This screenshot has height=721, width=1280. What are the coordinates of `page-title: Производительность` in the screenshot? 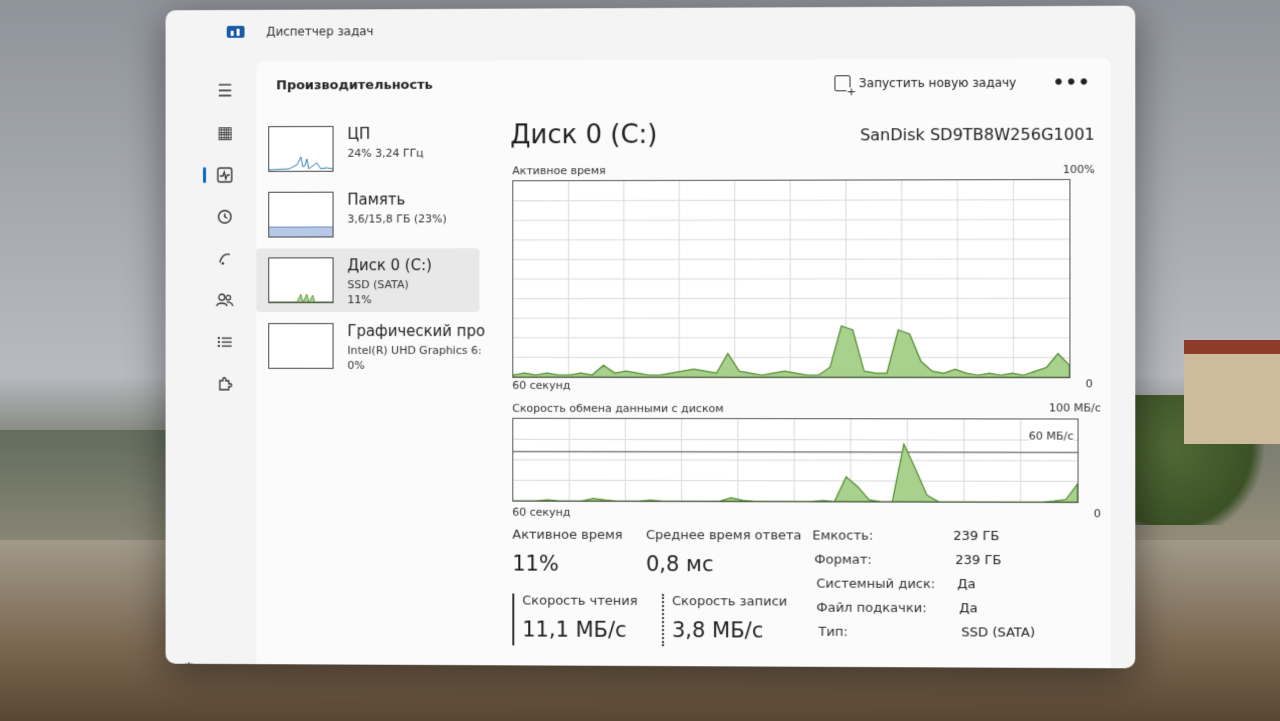 It's located at (354, 85).